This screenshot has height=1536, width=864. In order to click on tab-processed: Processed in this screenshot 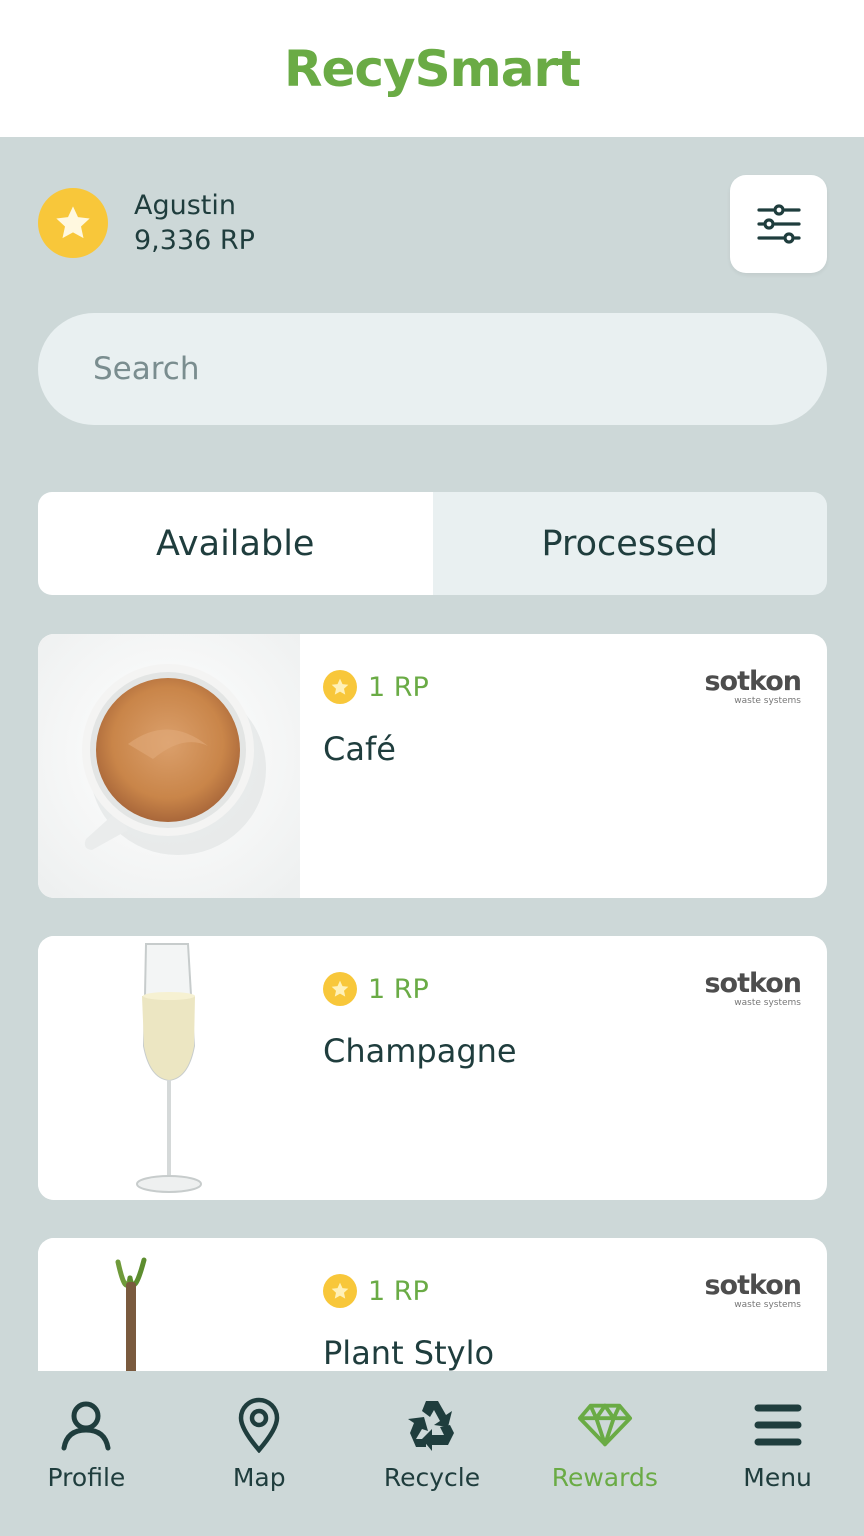, I will do `click(629, 543)`.